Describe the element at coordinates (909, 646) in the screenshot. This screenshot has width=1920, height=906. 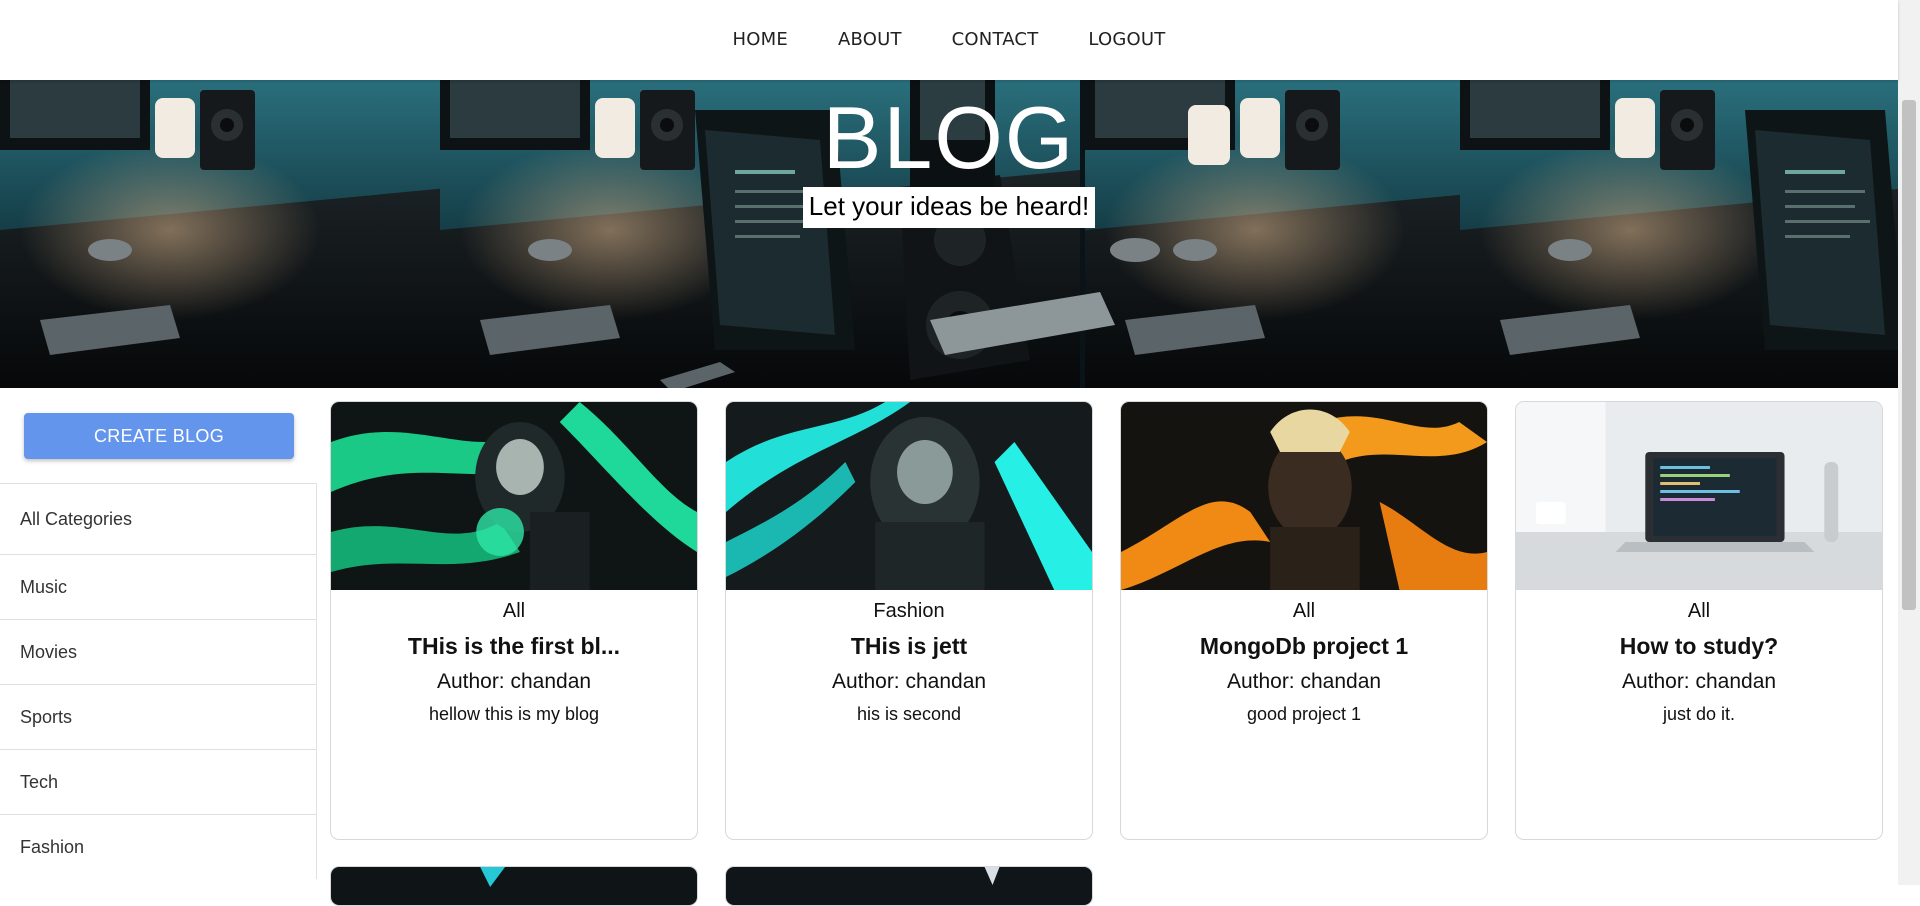
I see `post-title: THis is jett` at that location.